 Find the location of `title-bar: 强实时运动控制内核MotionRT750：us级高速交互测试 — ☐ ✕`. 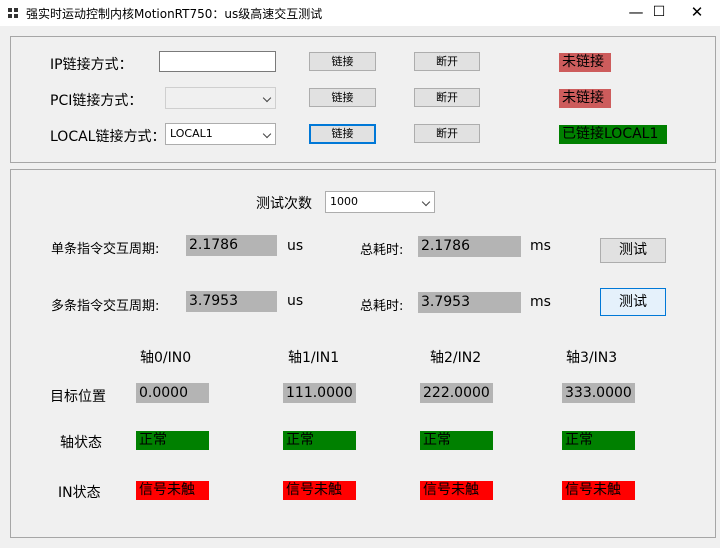

title-bar: 强实时运动控制内核MotionRT750：us级高速交互测试 — ☐ ✕ is located at coordinates (360, 13).